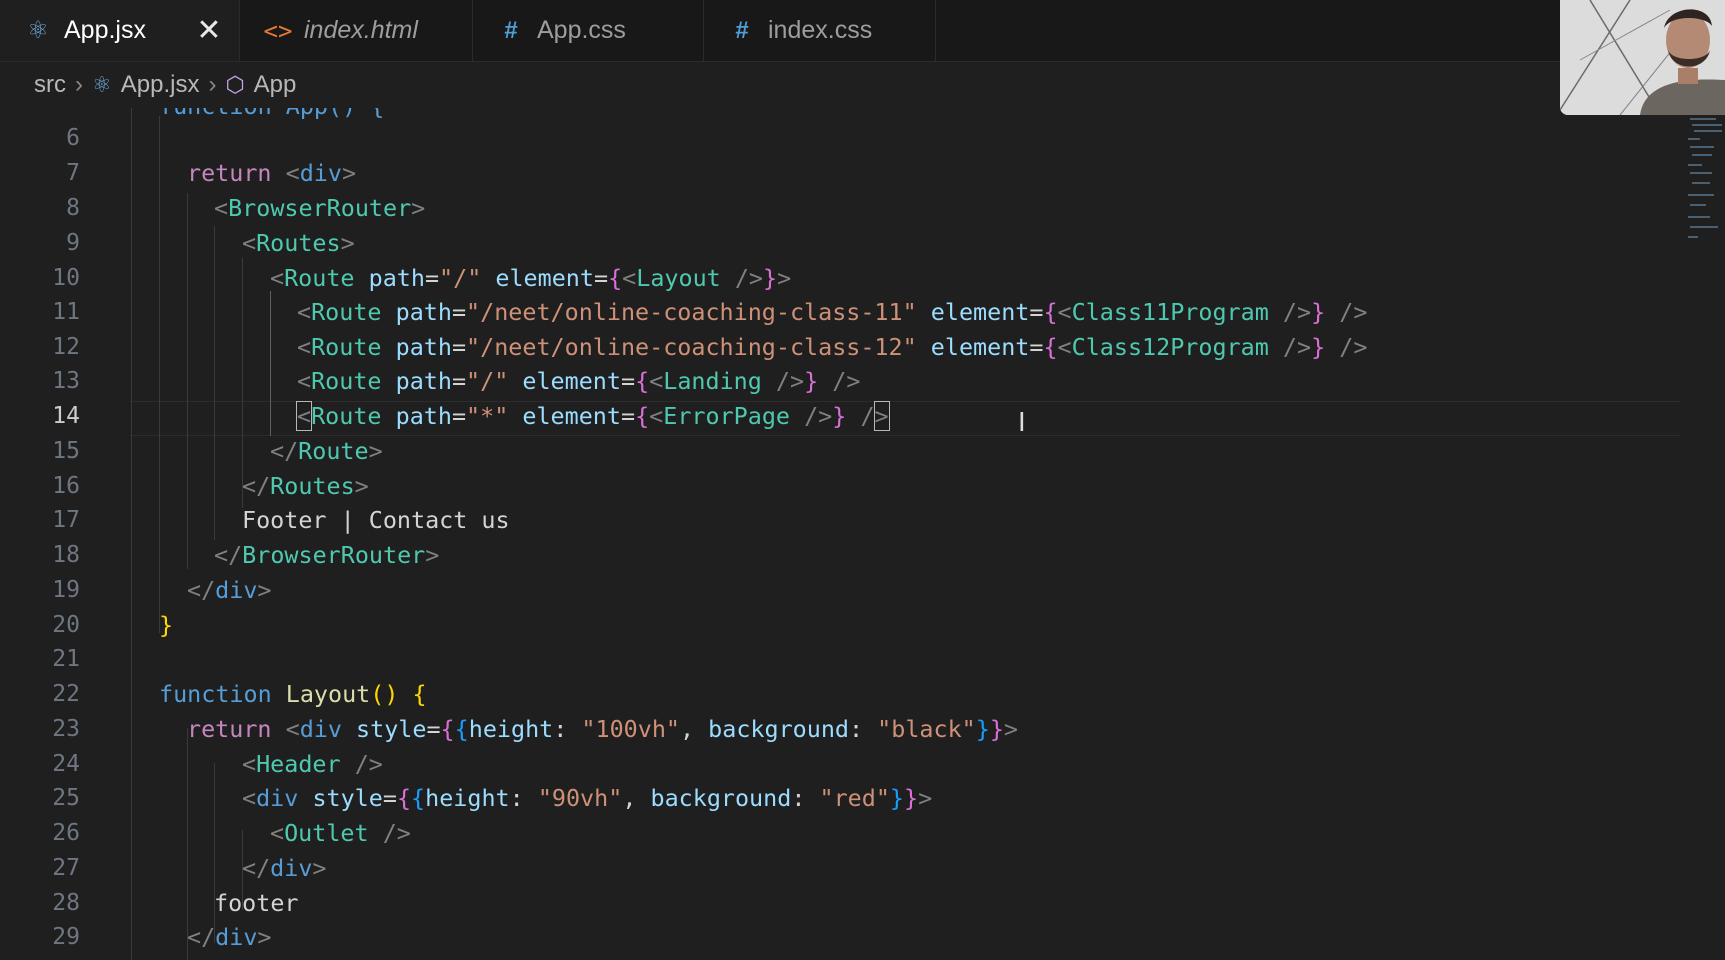  Describe the element at coordinates (272, 173) in the screenshot. I see `code-line: return <div>` at that location.